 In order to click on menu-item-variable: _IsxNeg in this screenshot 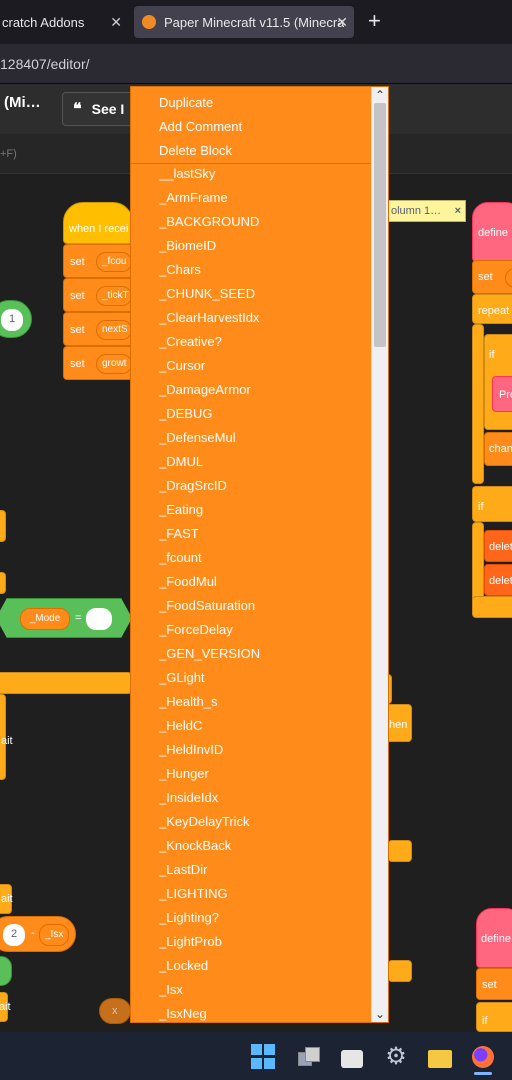, I will do `click(183, 1014)`.